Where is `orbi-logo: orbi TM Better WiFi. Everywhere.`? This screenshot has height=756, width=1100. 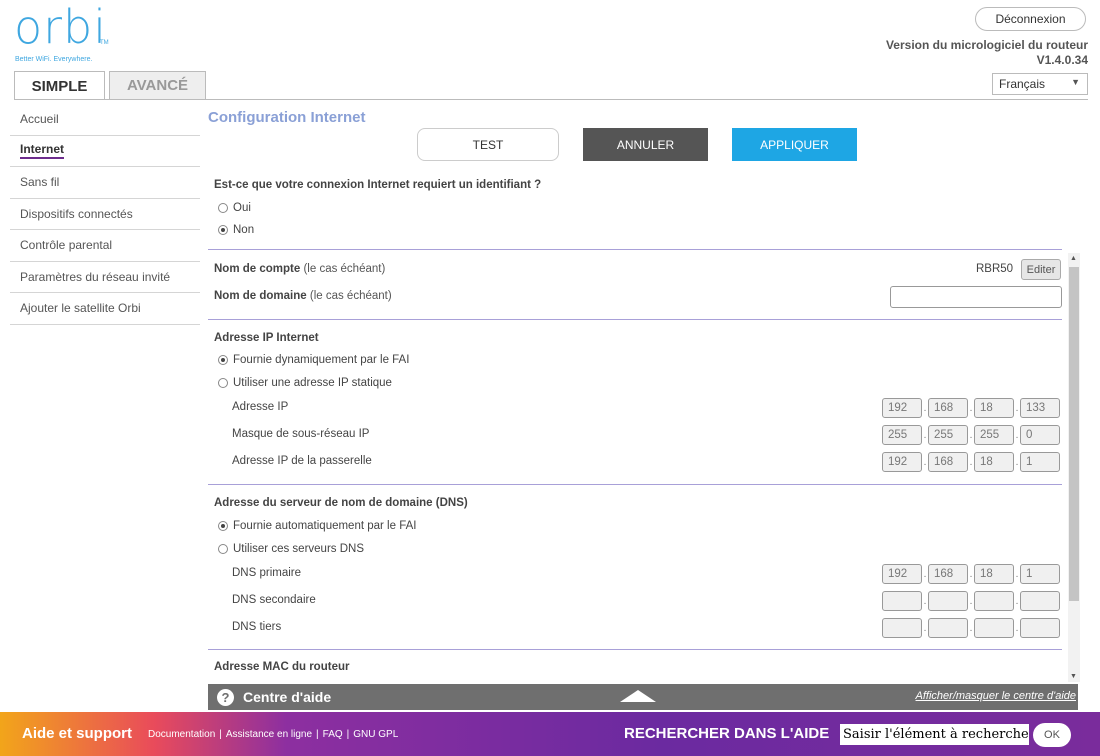
orbi-logo: orbi TM Better WiFi. Everywhere. is located at coordinates (84, 32).